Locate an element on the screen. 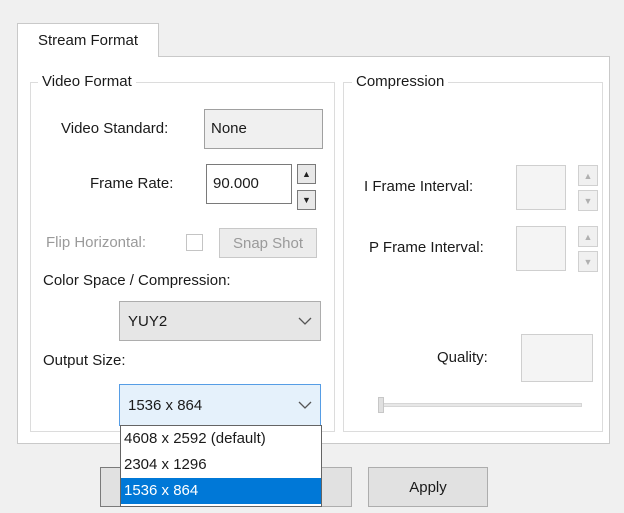 The height and width of the screenshot is (513, 624). apply-label: Apply is located at coordinates (428, 487).